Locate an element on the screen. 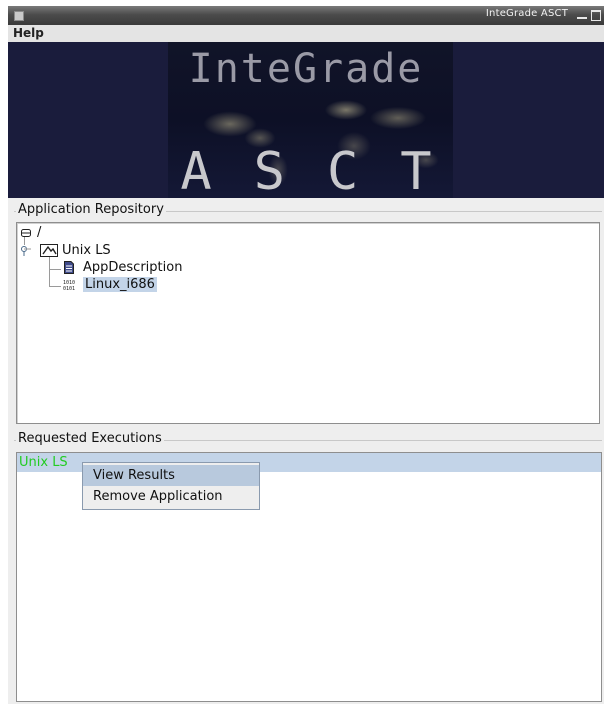  maximize-icon is located at coordinates (596, 15).